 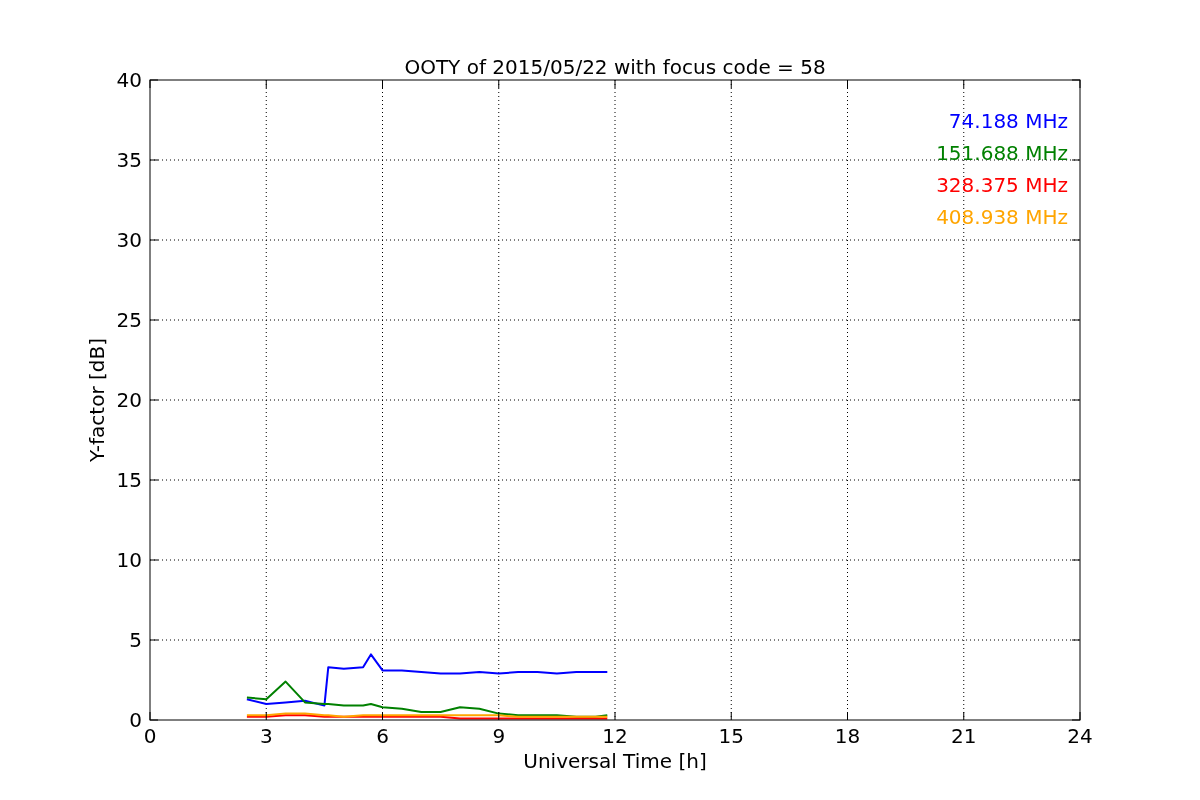 I want to click on x-tick-label: 18, so click(x=847, y=736).